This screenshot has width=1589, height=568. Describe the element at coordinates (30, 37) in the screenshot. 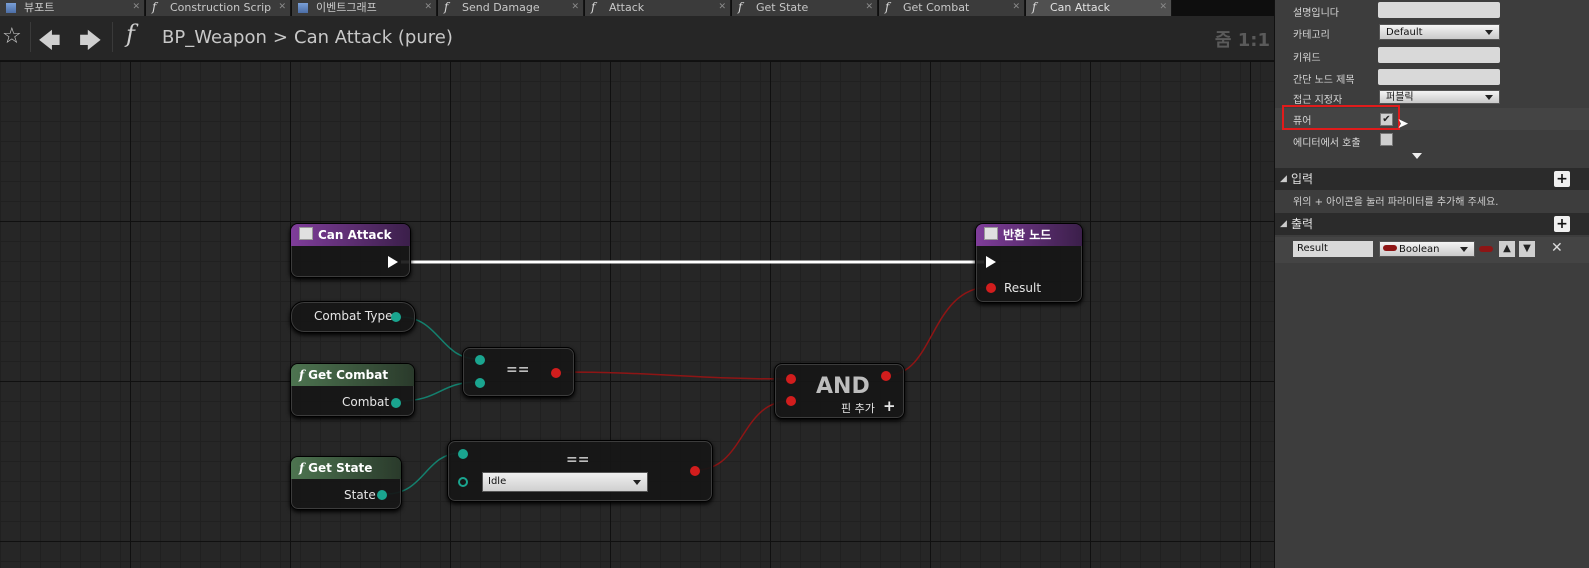

I see `toolbar-divider` at that location.